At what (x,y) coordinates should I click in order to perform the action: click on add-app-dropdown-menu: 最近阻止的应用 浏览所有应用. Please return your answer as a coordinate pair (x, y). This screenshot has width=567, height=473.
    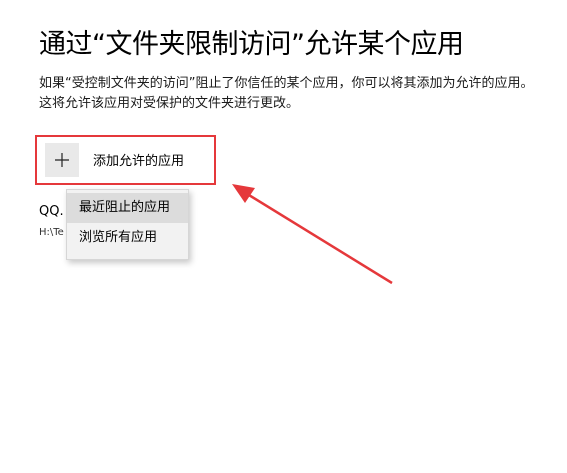
    Looking at the image, I should click on (127, 224).